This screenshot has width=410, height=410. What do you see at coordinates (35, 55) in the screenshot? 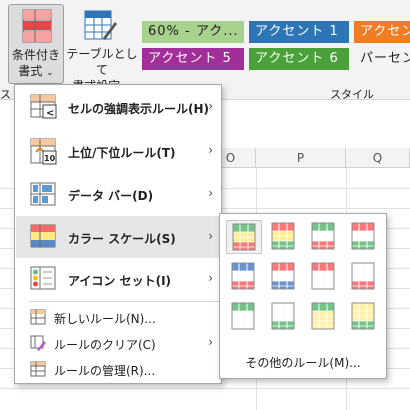
I see `cf-label-line1: 条件付き` at bounding box center [35, 55].